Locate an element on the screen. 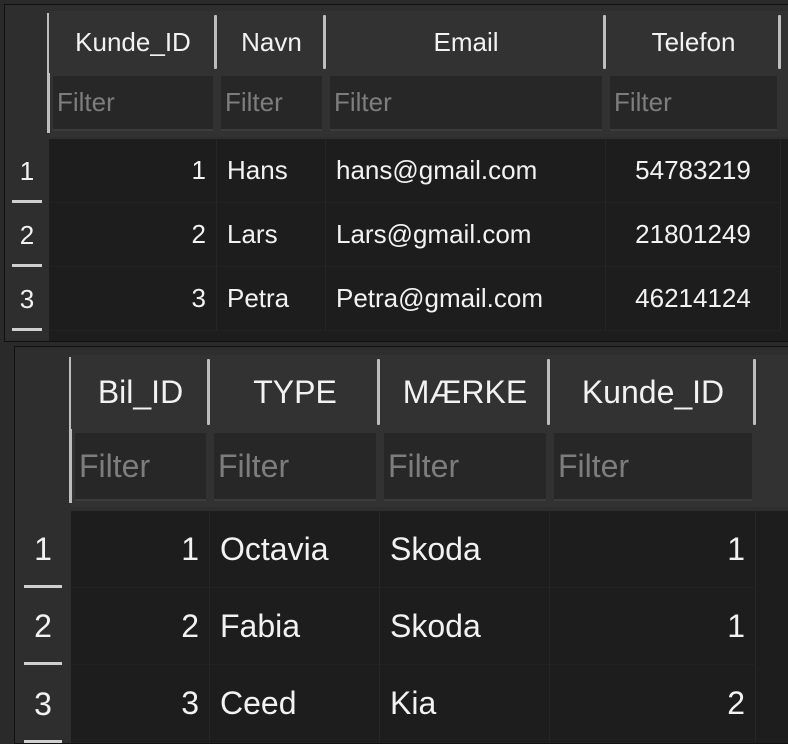  column-header: Bil_ID is located at coordinates (140, 392).